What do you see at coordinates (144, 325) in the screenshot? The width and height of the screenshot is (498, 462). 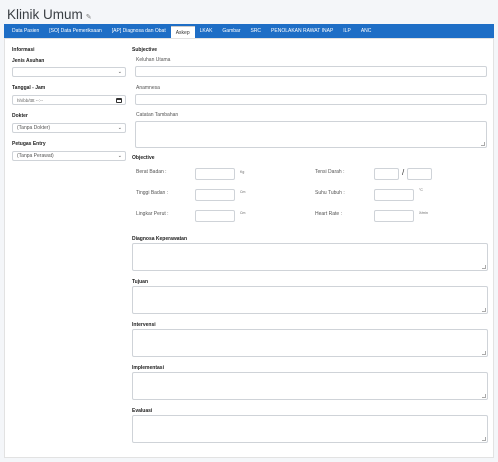 I see `intervensi-label: Intervensi` at bounding box center [144, 325].